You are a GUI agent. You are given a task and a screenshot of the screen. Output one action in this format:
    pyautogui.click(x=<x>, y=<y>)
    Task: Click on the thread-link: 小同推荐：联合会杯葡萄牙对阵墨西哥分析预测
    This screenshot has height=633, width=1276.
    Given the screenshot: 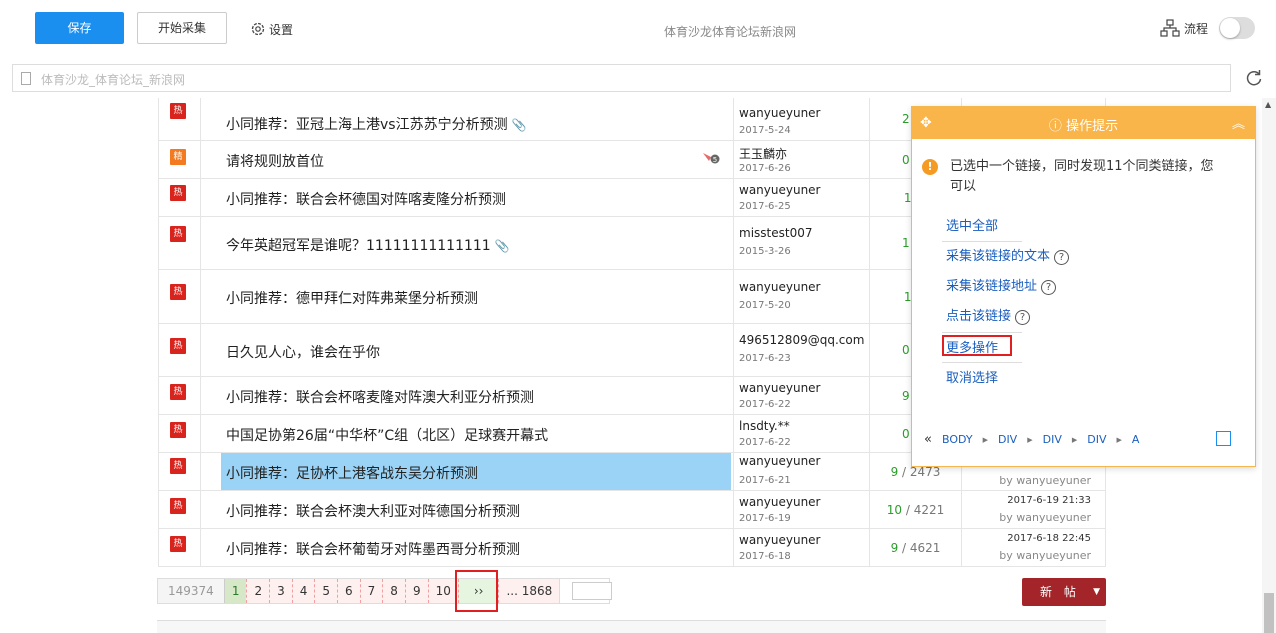 What is the action you would take?
    pyautogui.click(x=373, y=549)
    